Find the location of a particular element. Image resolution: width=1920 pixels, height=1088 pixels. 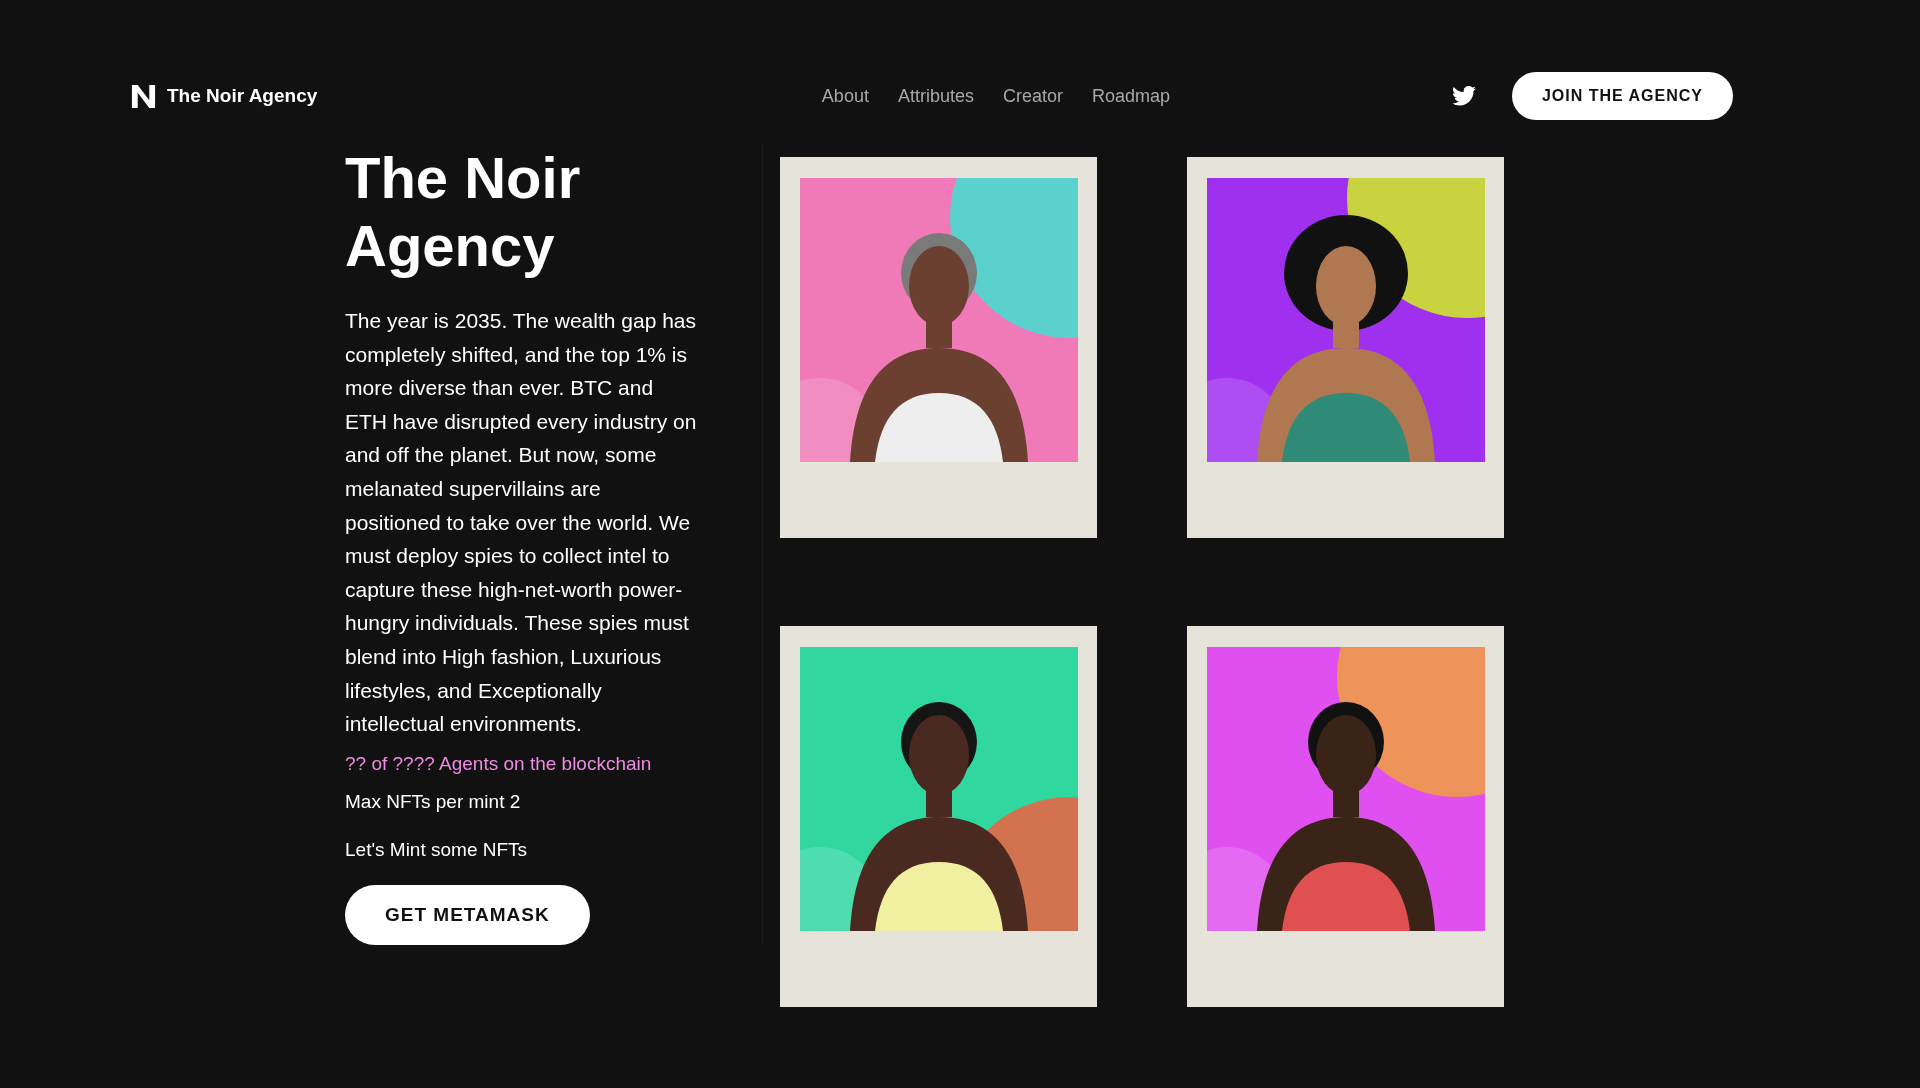

nav-link: Creator is located at coordinates (1032, 96).